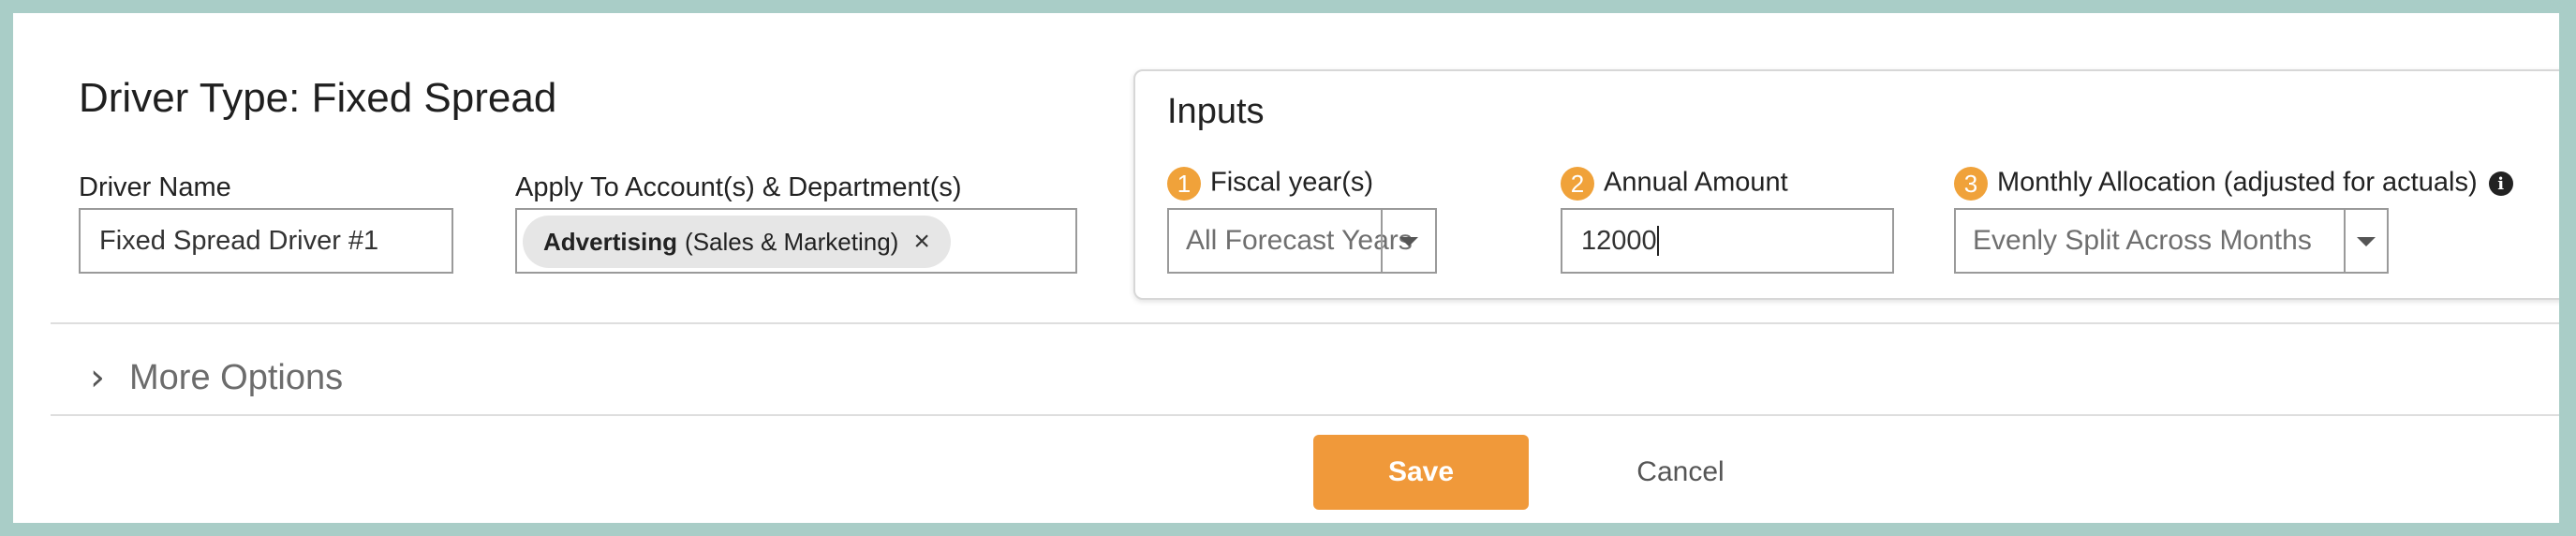 The image size is (2576, 536). What do you see at coordinates (318, 98) in the screenshot?
I see `page-title: Driver Type: Fixed Spread` at bounding box center [318, 98].